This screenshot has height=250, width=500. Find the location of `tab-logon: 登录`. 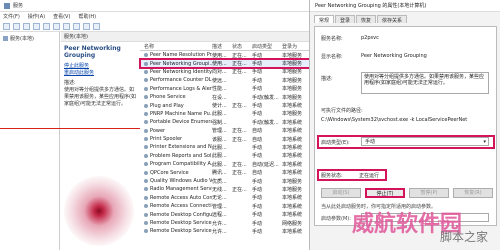

tab-logon: 登录 is located at coordinates (345, 19).